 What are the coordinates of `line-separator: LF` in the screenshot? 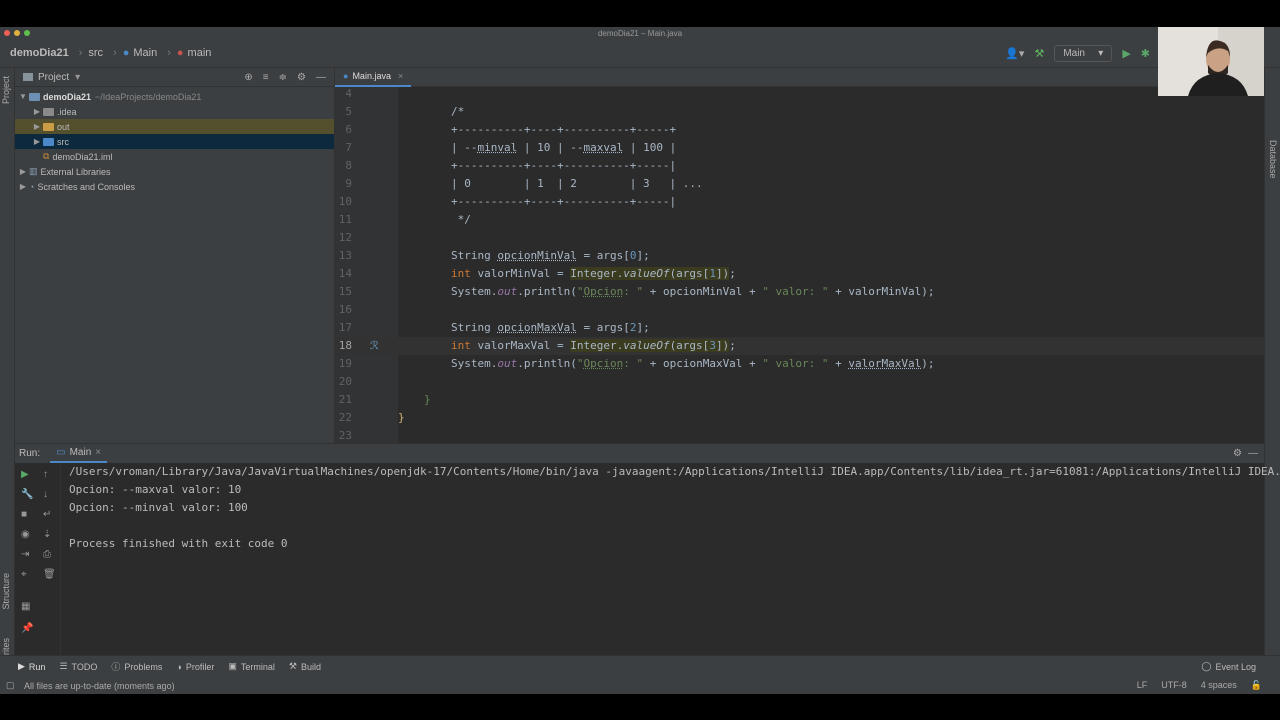 It's located at (1142, 685).